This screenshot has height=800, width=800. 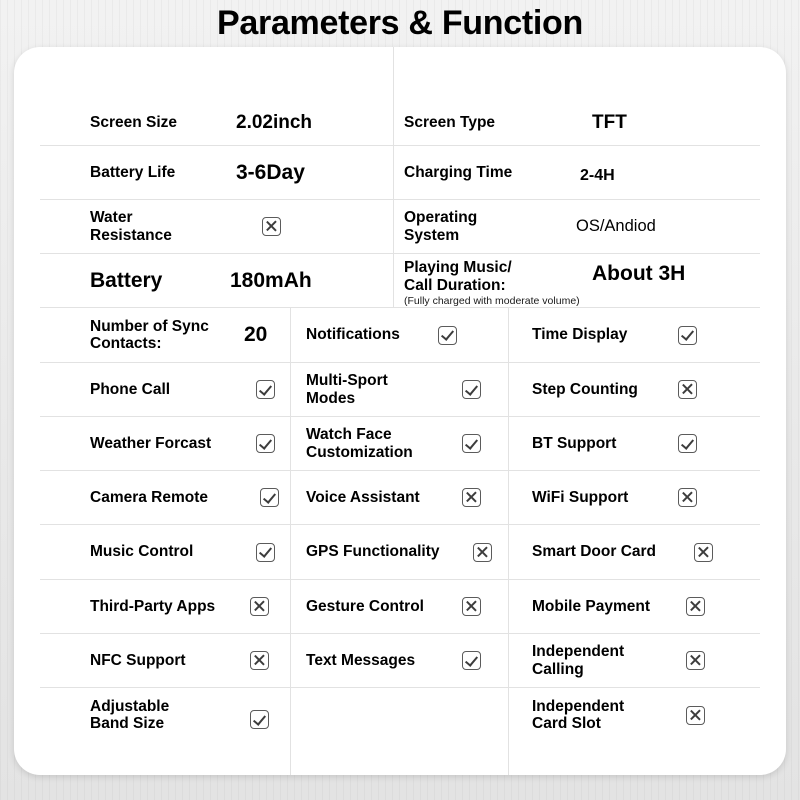 I want to click on feature-label-nfc-support: NFC Support, so click(x=172, y=660).